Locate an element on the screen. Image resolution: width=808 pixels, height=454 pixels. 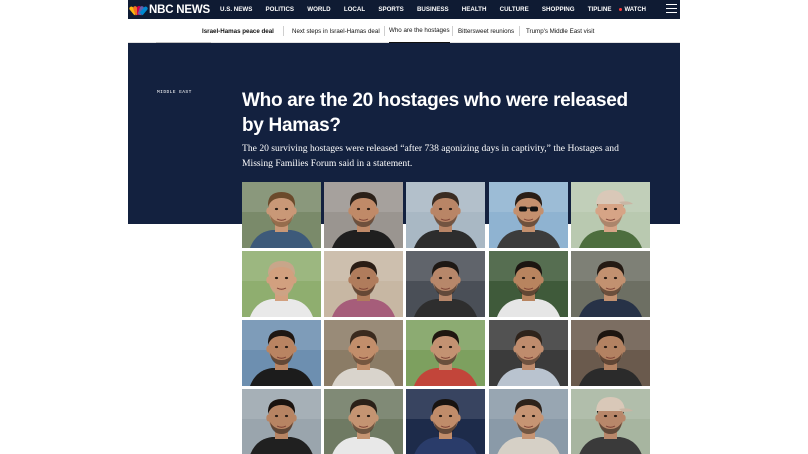
nav-link-sports: SPORTS is located at coordinates (390, 9).